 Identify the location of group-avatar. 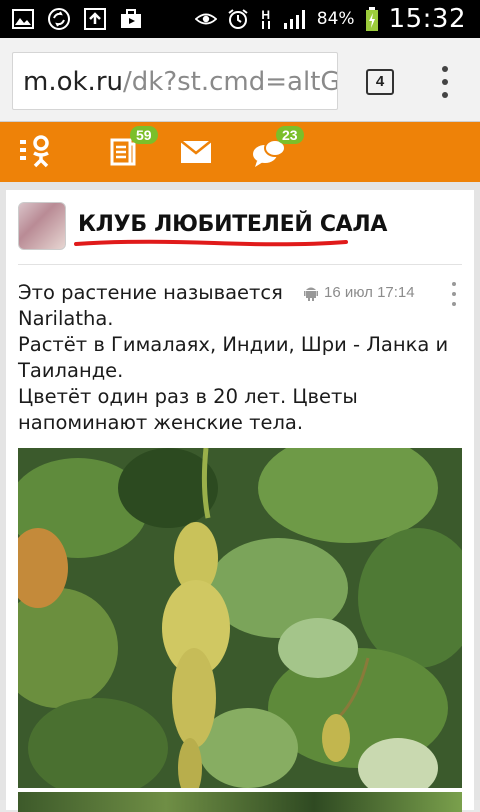
(42, 226).